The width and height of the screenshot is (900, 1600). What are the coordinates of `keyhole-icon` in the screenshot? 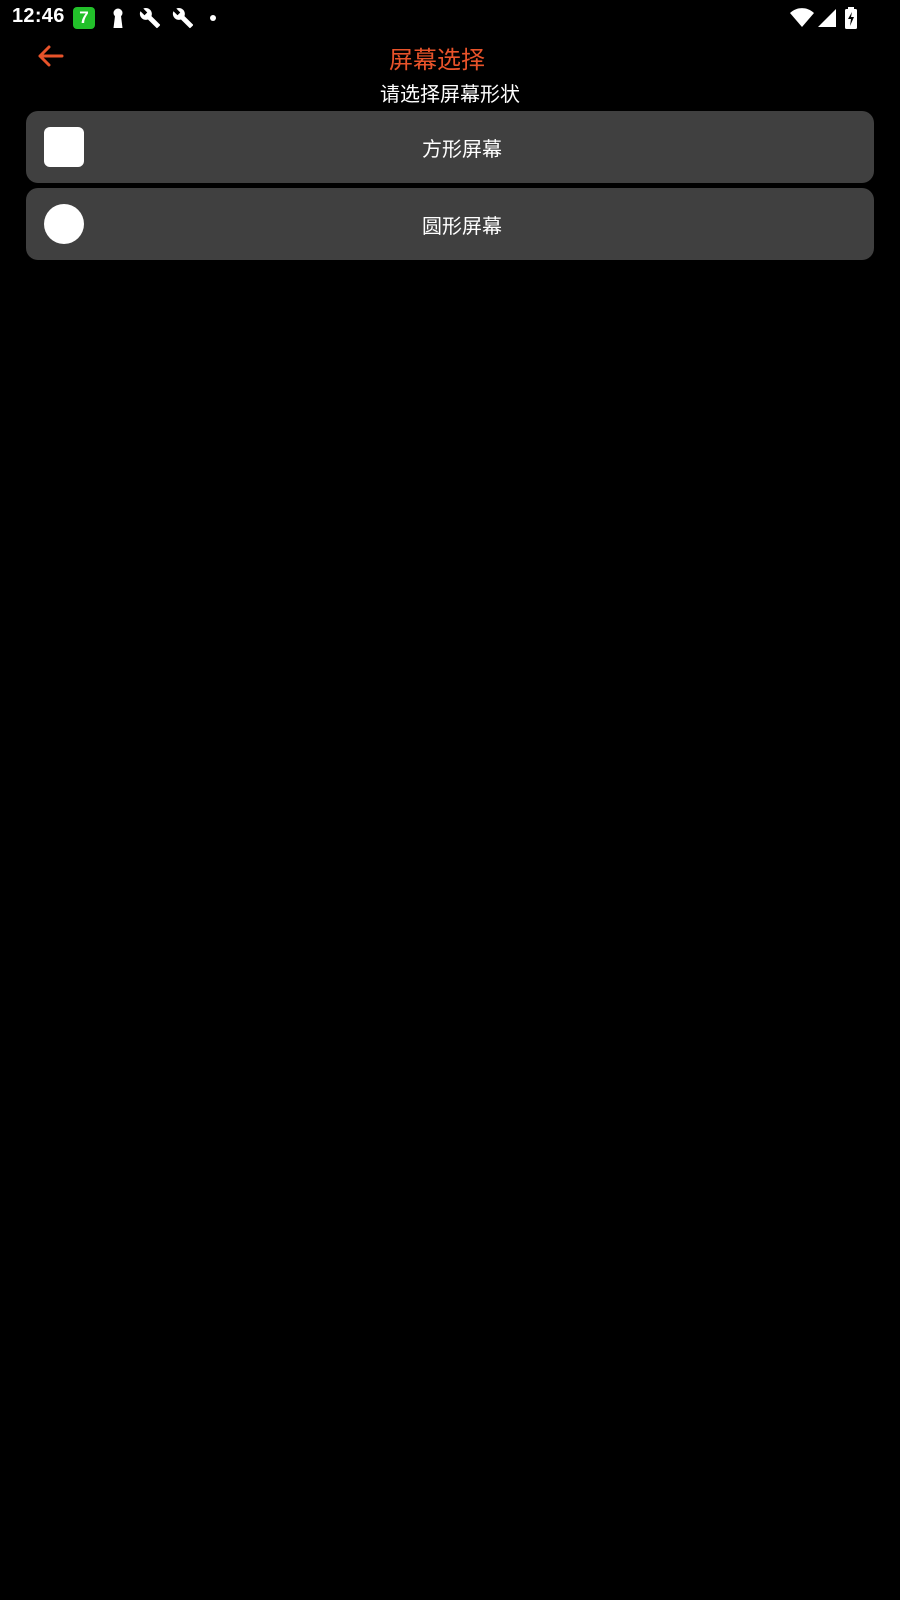 It's located at (118, 18).